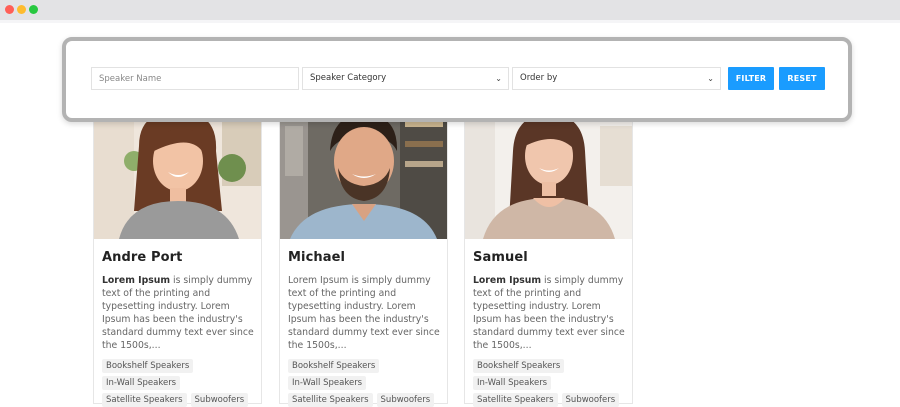 This screenshot has width=900, height=407. Describe the element at coordinates (348, 78) in the screenshot. I see `speaker-category-value: Speaker Category` at that location.